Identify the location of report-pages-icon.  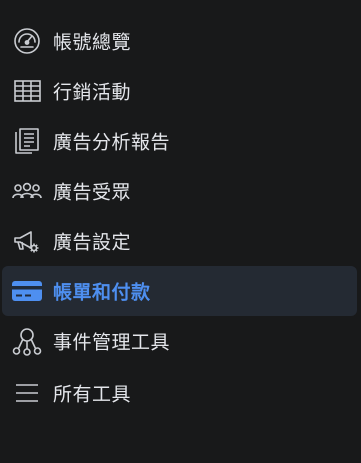
(27, 141).